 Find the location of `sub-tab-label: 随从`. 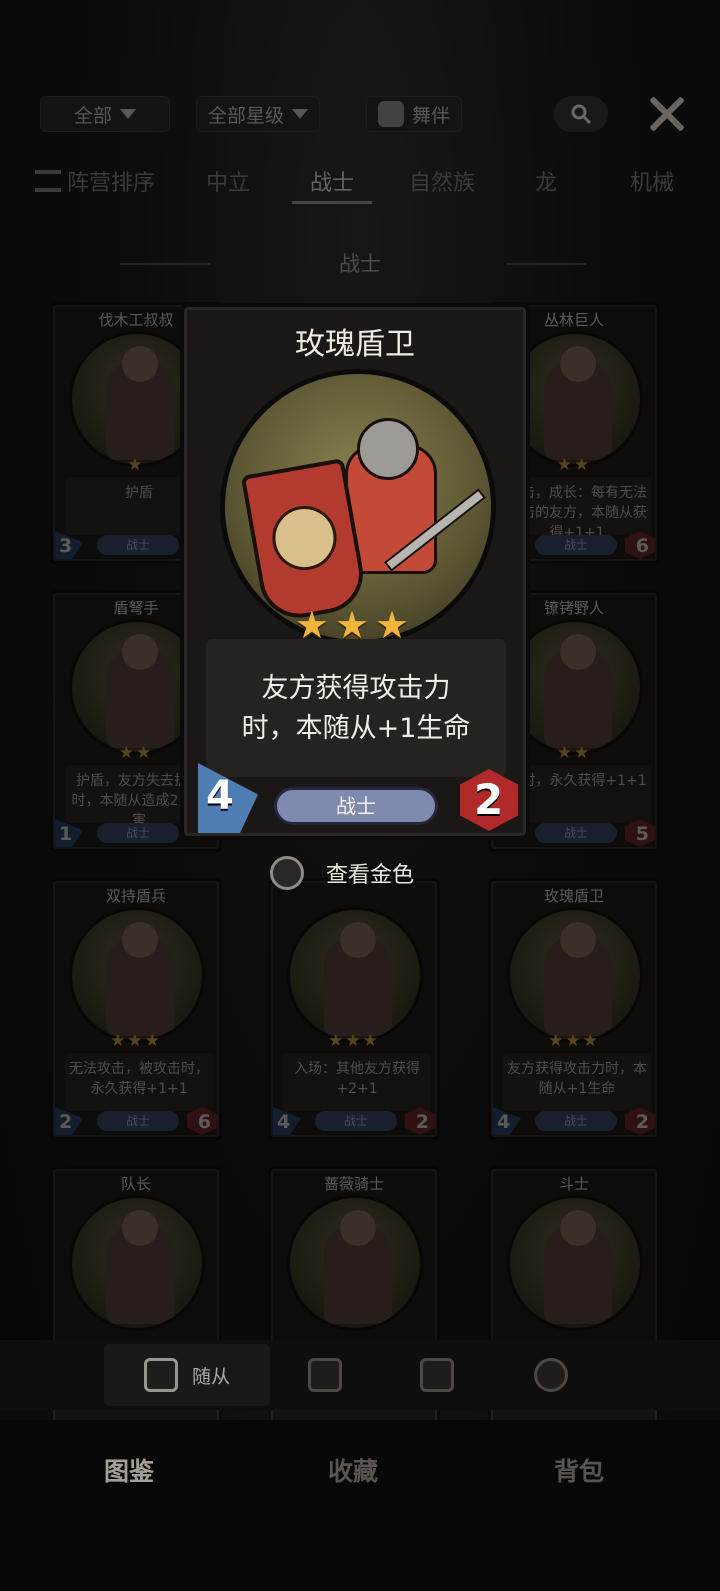

sub-tab-label: 随从 is located at coordinates (211, 1376).